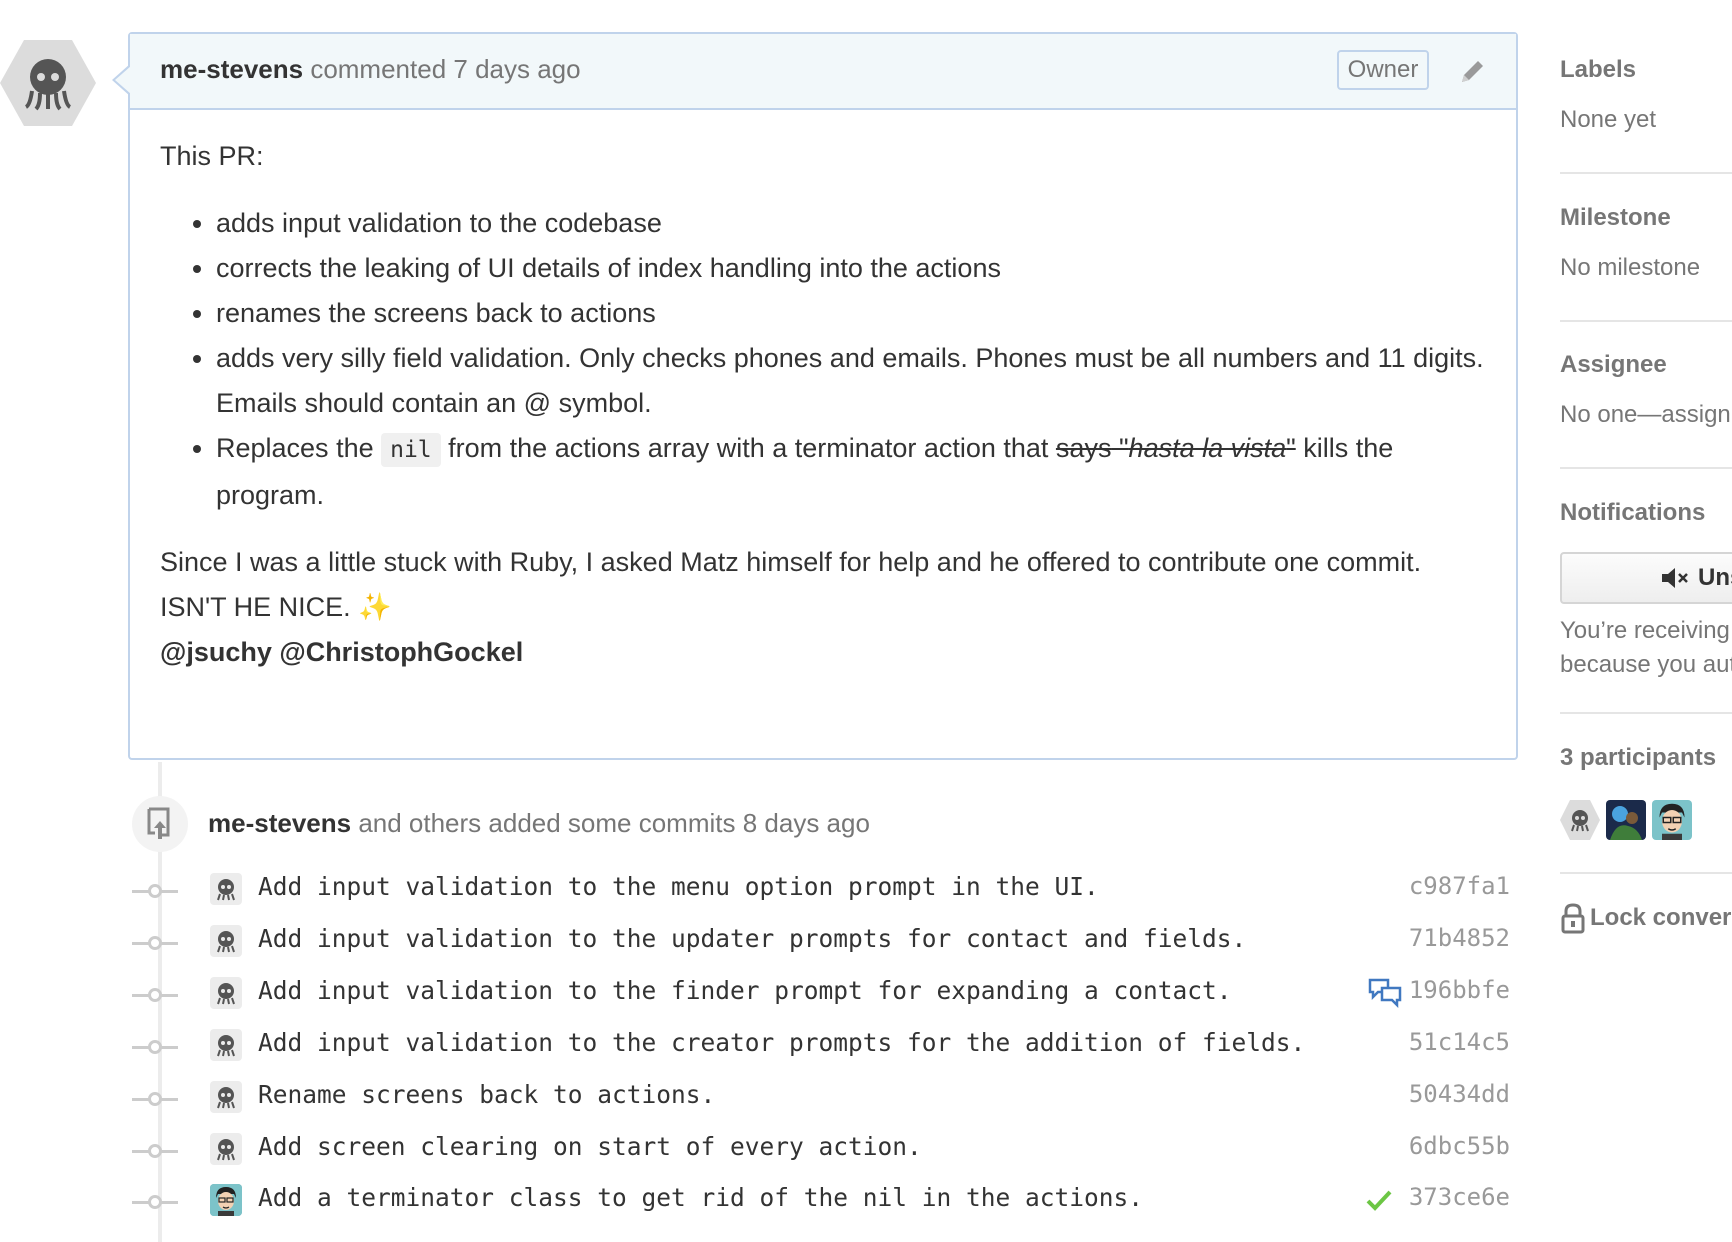 The width and height of the screenshot is (1732, 1242). What do you see at coordinates (1573, 918) in the screenshot?
I see `lock-icon` at bounding box center [1573, 918].